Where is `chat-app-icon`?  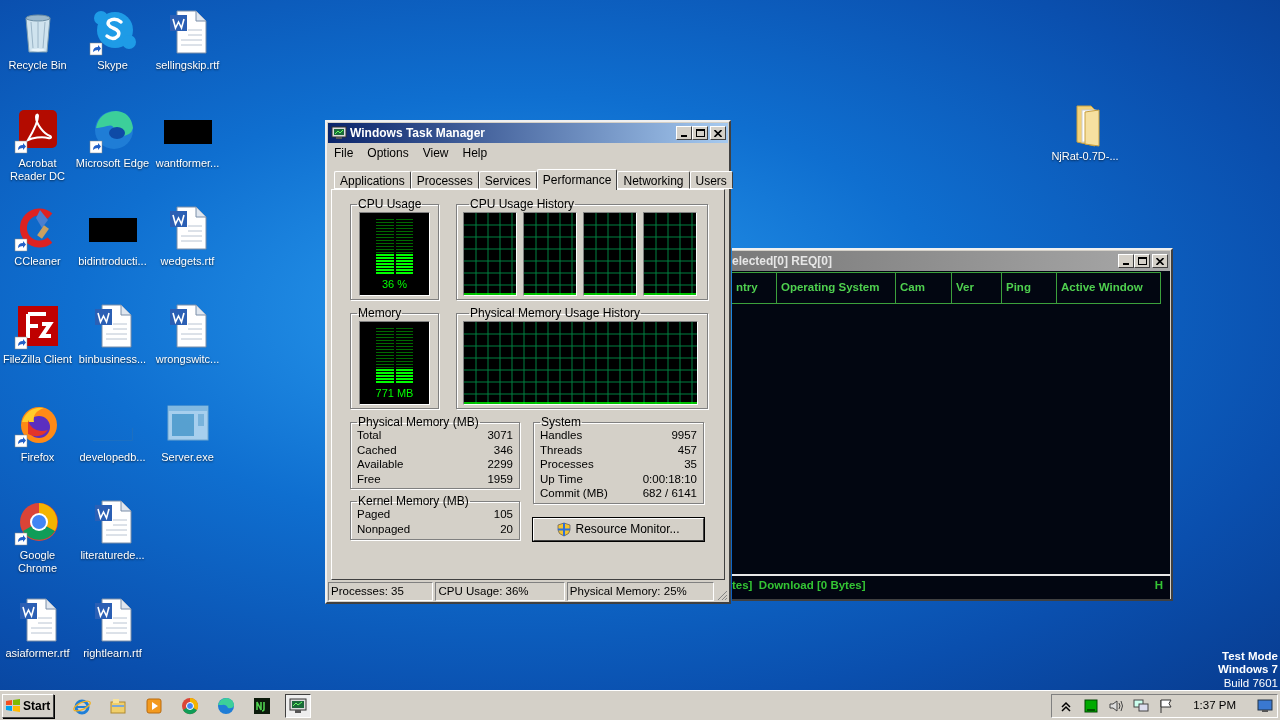
chat-app-icon is located at coordinates (112, 32).